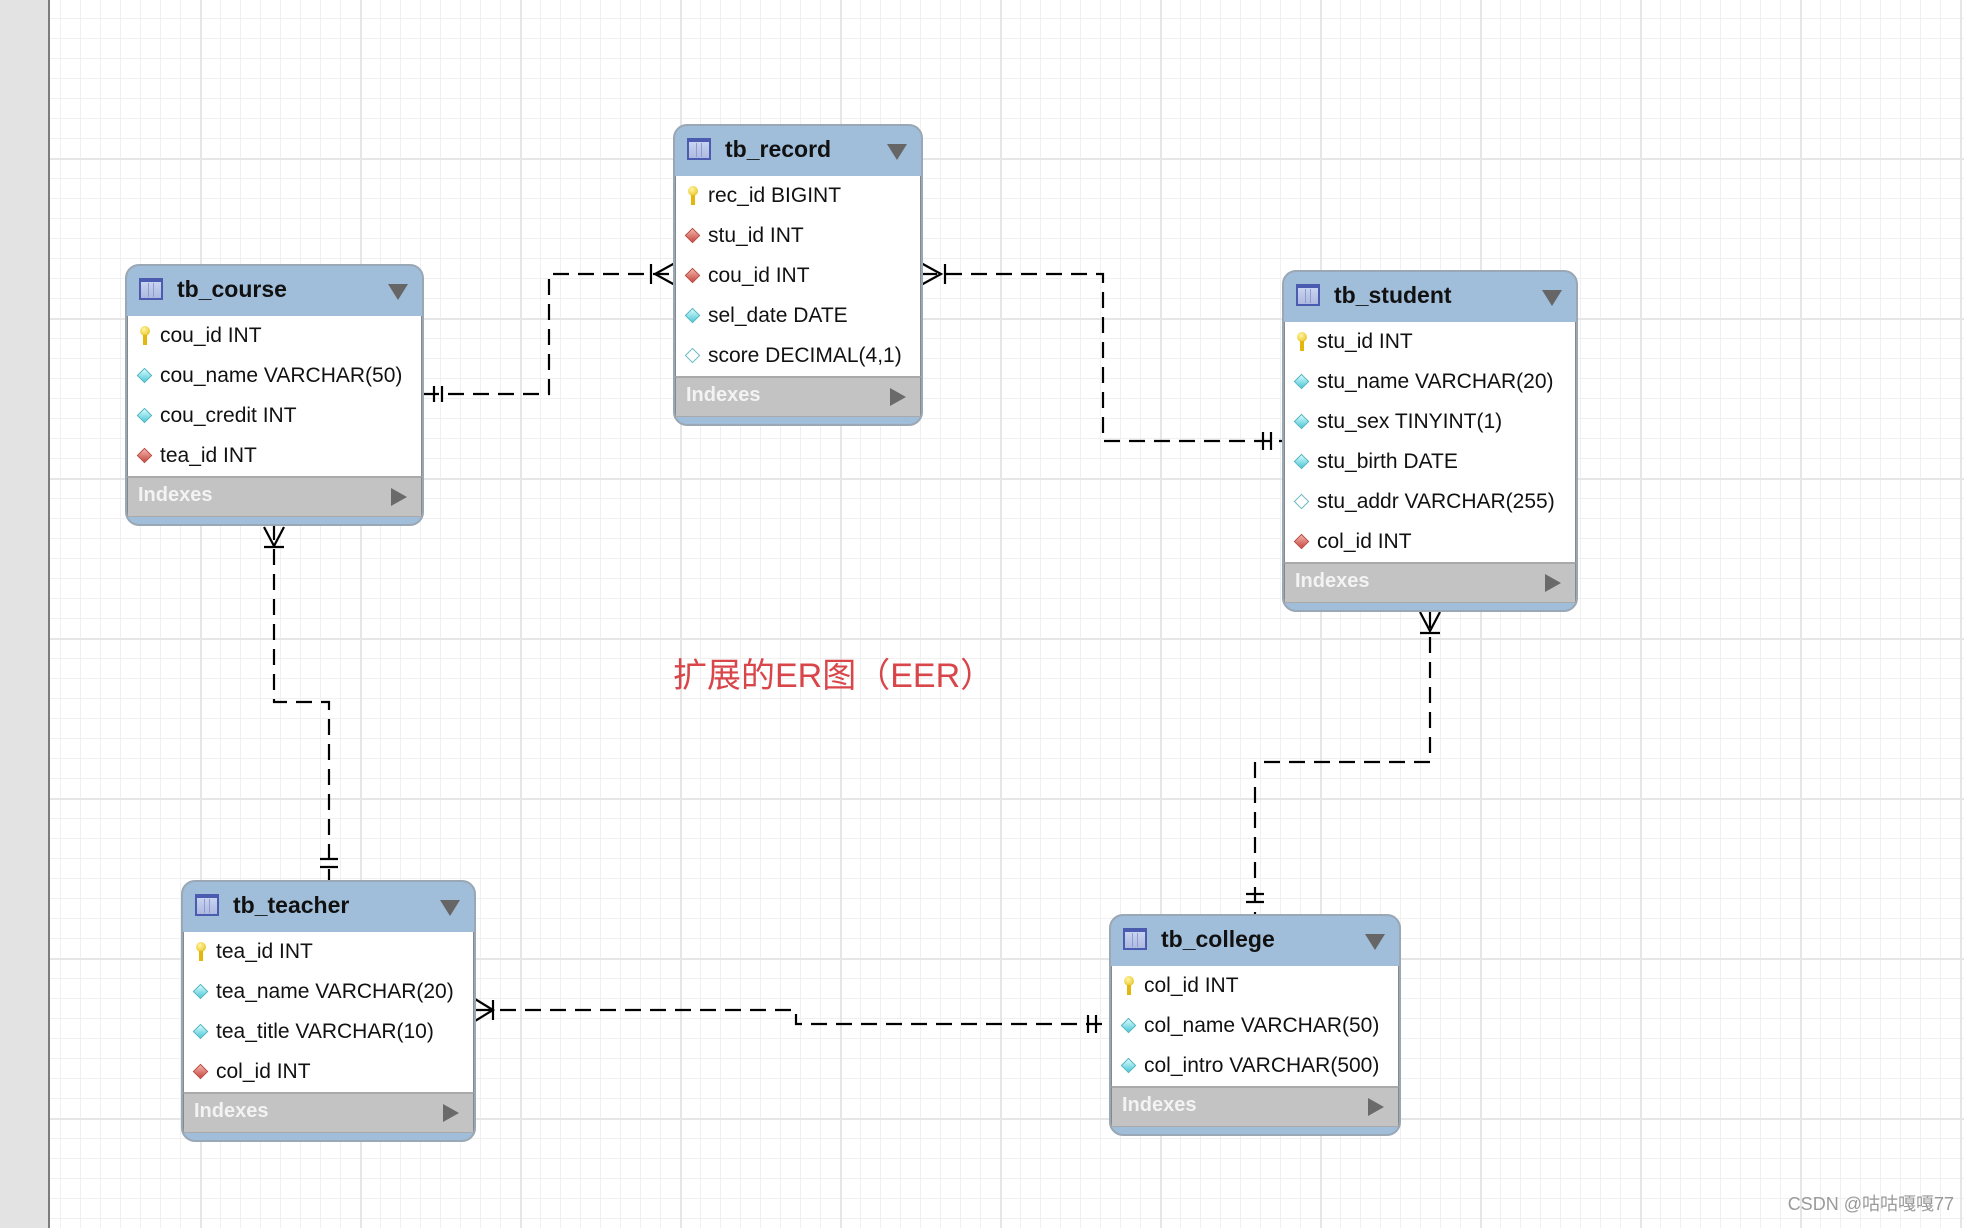 This screenshot has height=1228, width=1964. I want to click on column-row: cou_credit INT, so click(274, 416).